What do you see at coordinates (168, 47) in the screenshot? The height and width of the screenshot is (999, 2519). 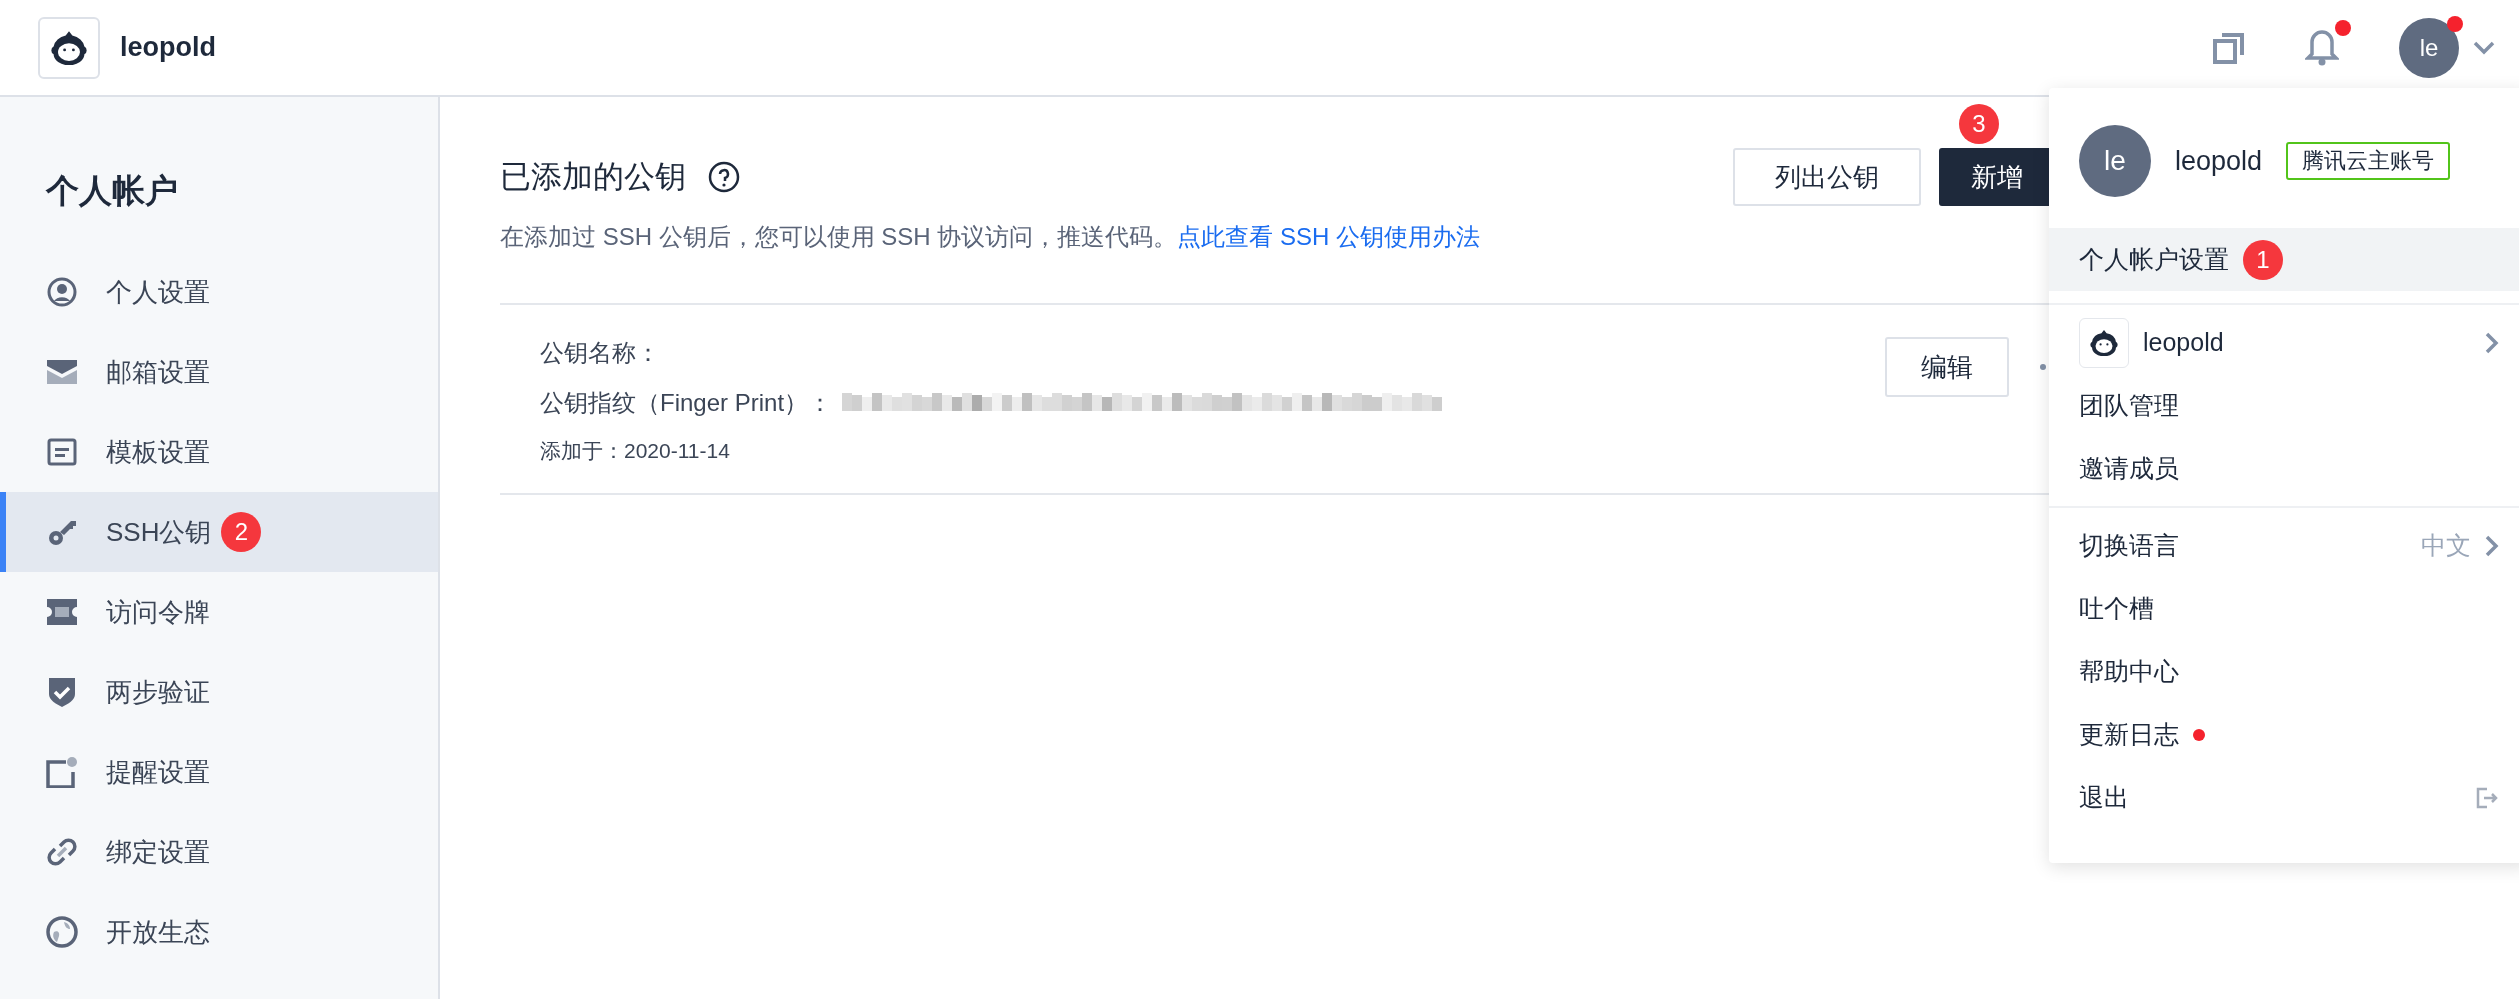 I see `brand-name: leopold` at bounding box center [168, 47].